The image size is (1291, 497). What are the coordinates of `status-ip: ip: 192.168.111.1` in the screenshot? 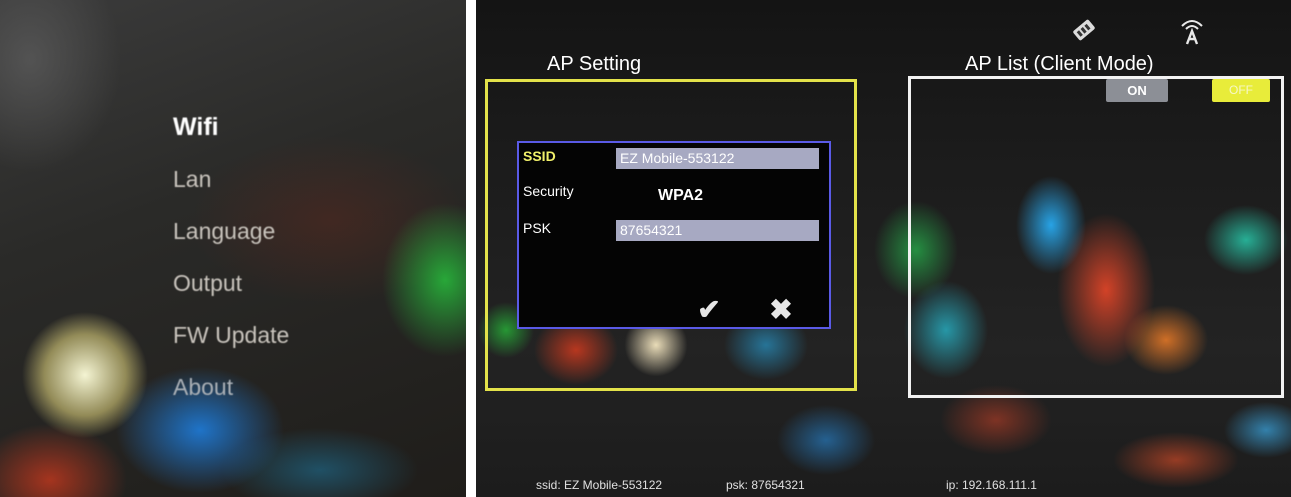 It's located at (991, 485).